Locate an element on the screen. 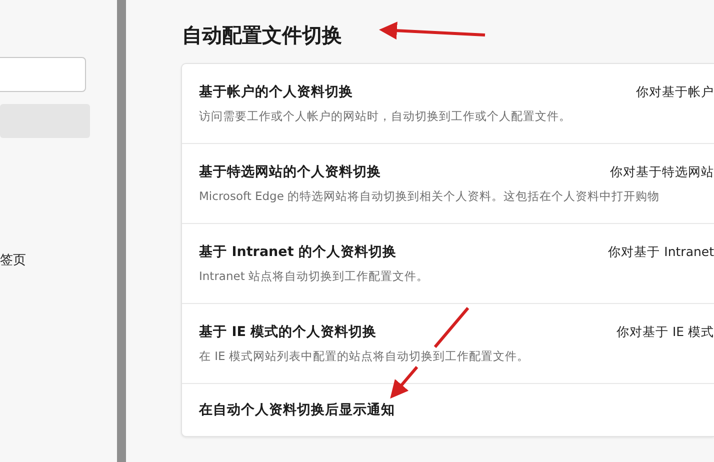 The width and height of the screenshot is (714, 462). setting-description: 在 IE 模式网站列表中配置的站点将自动切换到工作配置文件。 is located at coordinates (364, 356).